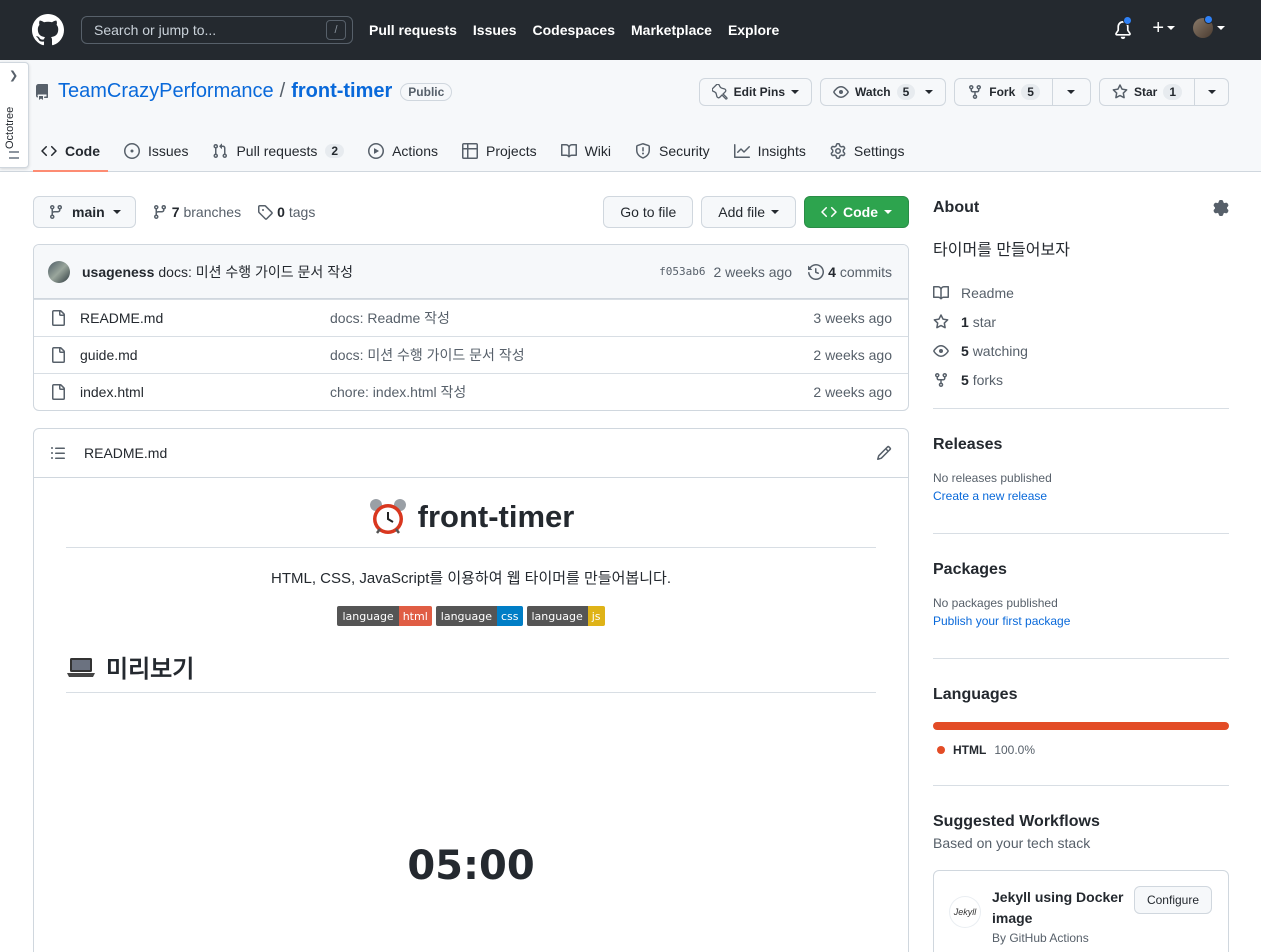  I want to click on readme-link: Readme, so click(1081, 292).